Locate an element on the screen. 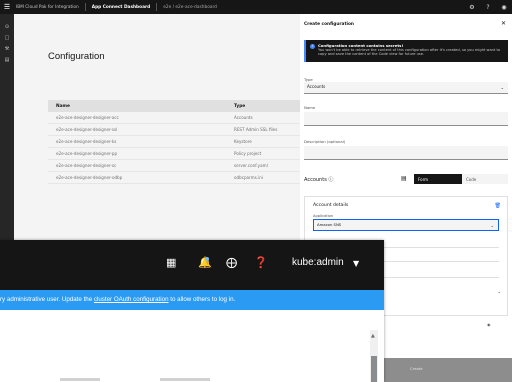 Image resolution: width=512 pixels, height=382 pixels. user-menu: kube:admin is located at coordinates (318, 262).